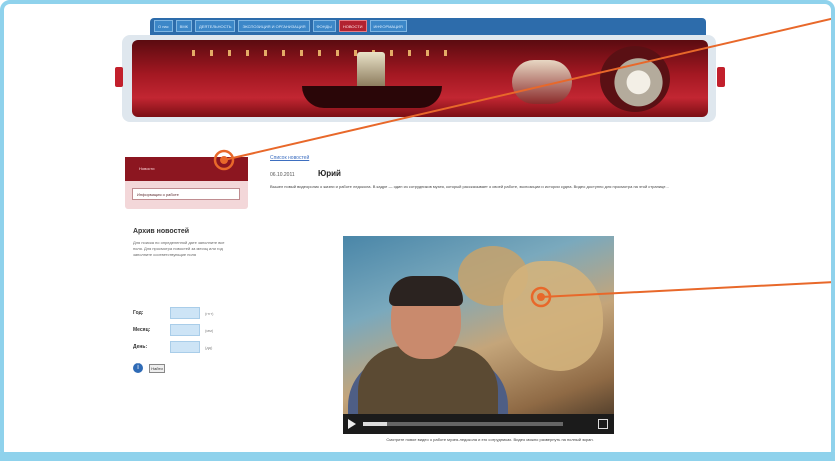 The height and width of the screenshot is (461, 835). I want to click on tab-5: НОВОСТИ, so click(352, 26).